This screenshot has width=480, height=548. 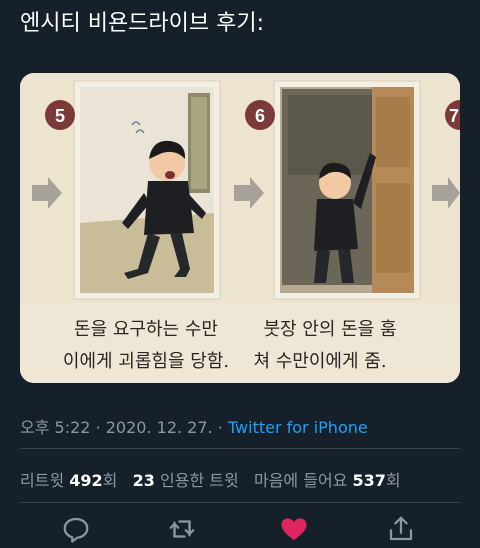 I want to click on tweet-date: 2020. 12. 27., so click(x=159, y=427).